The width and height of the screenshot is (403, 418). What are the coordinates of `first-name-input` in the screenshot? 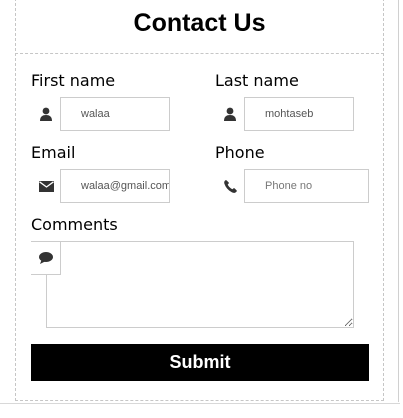 It's located at (115, 114).